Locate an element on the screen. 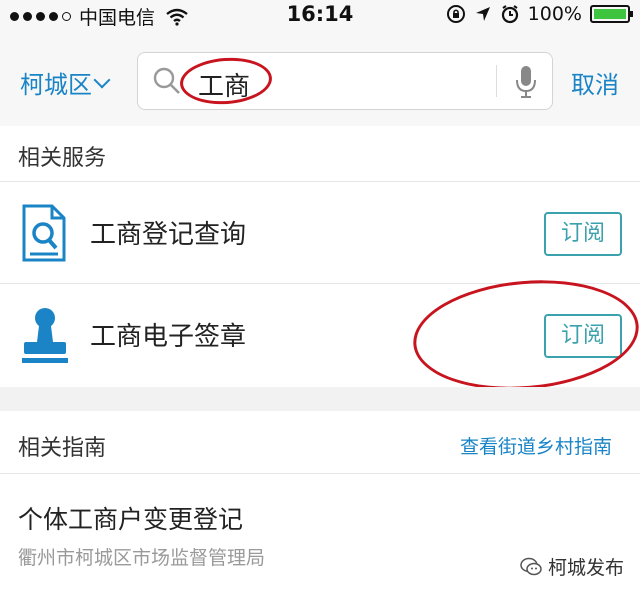 Image resolution: width=640 pixels, height=593 pixels. view-village-guides-link: 查看街道乡村指南 is located at coordinates (536, 445).